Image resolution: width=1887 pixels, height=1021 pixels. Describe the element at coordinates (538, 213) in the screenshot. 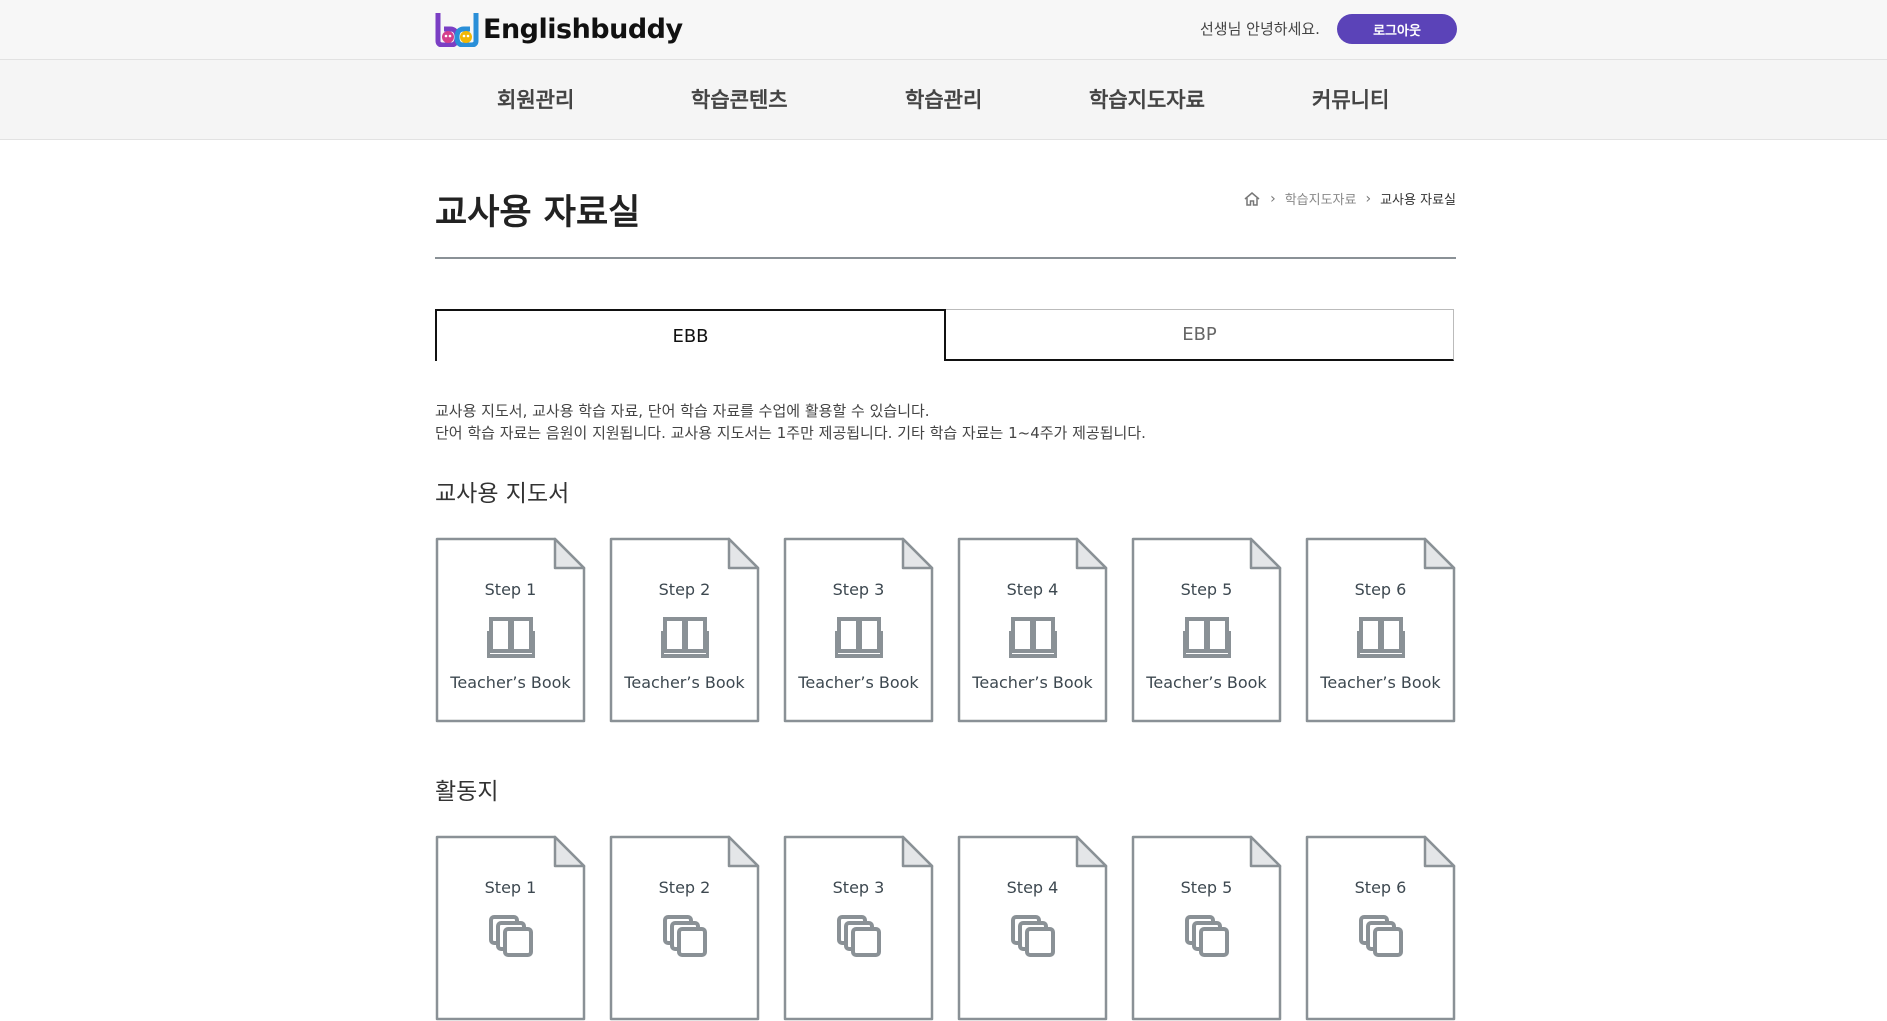

I see `page-title: 교사용 자료실` at that location.